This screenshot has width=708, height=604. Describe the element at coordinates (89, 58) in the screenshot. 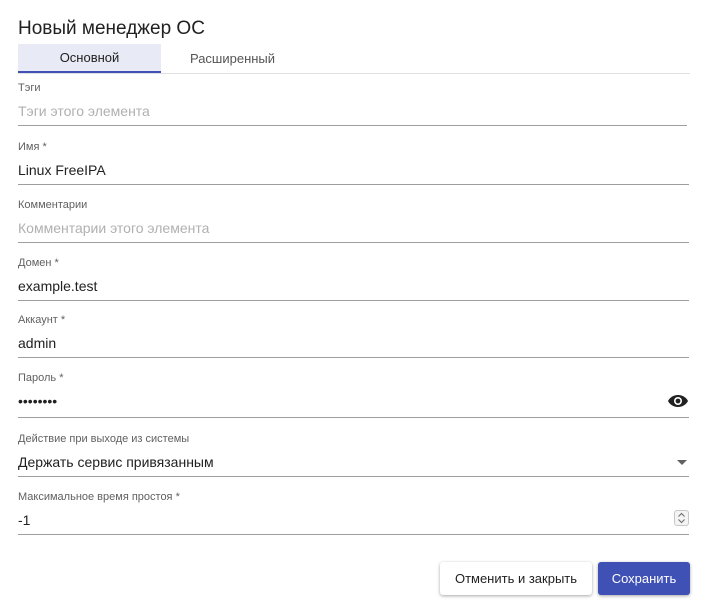

I see `tab-main: Основной` at that location.